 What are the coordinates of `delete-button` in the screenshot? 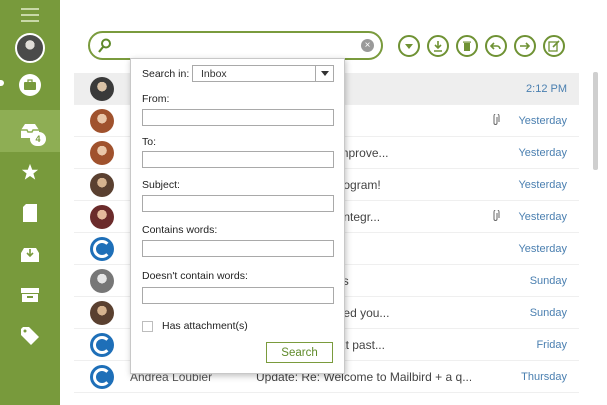 It's located at (467, 46).